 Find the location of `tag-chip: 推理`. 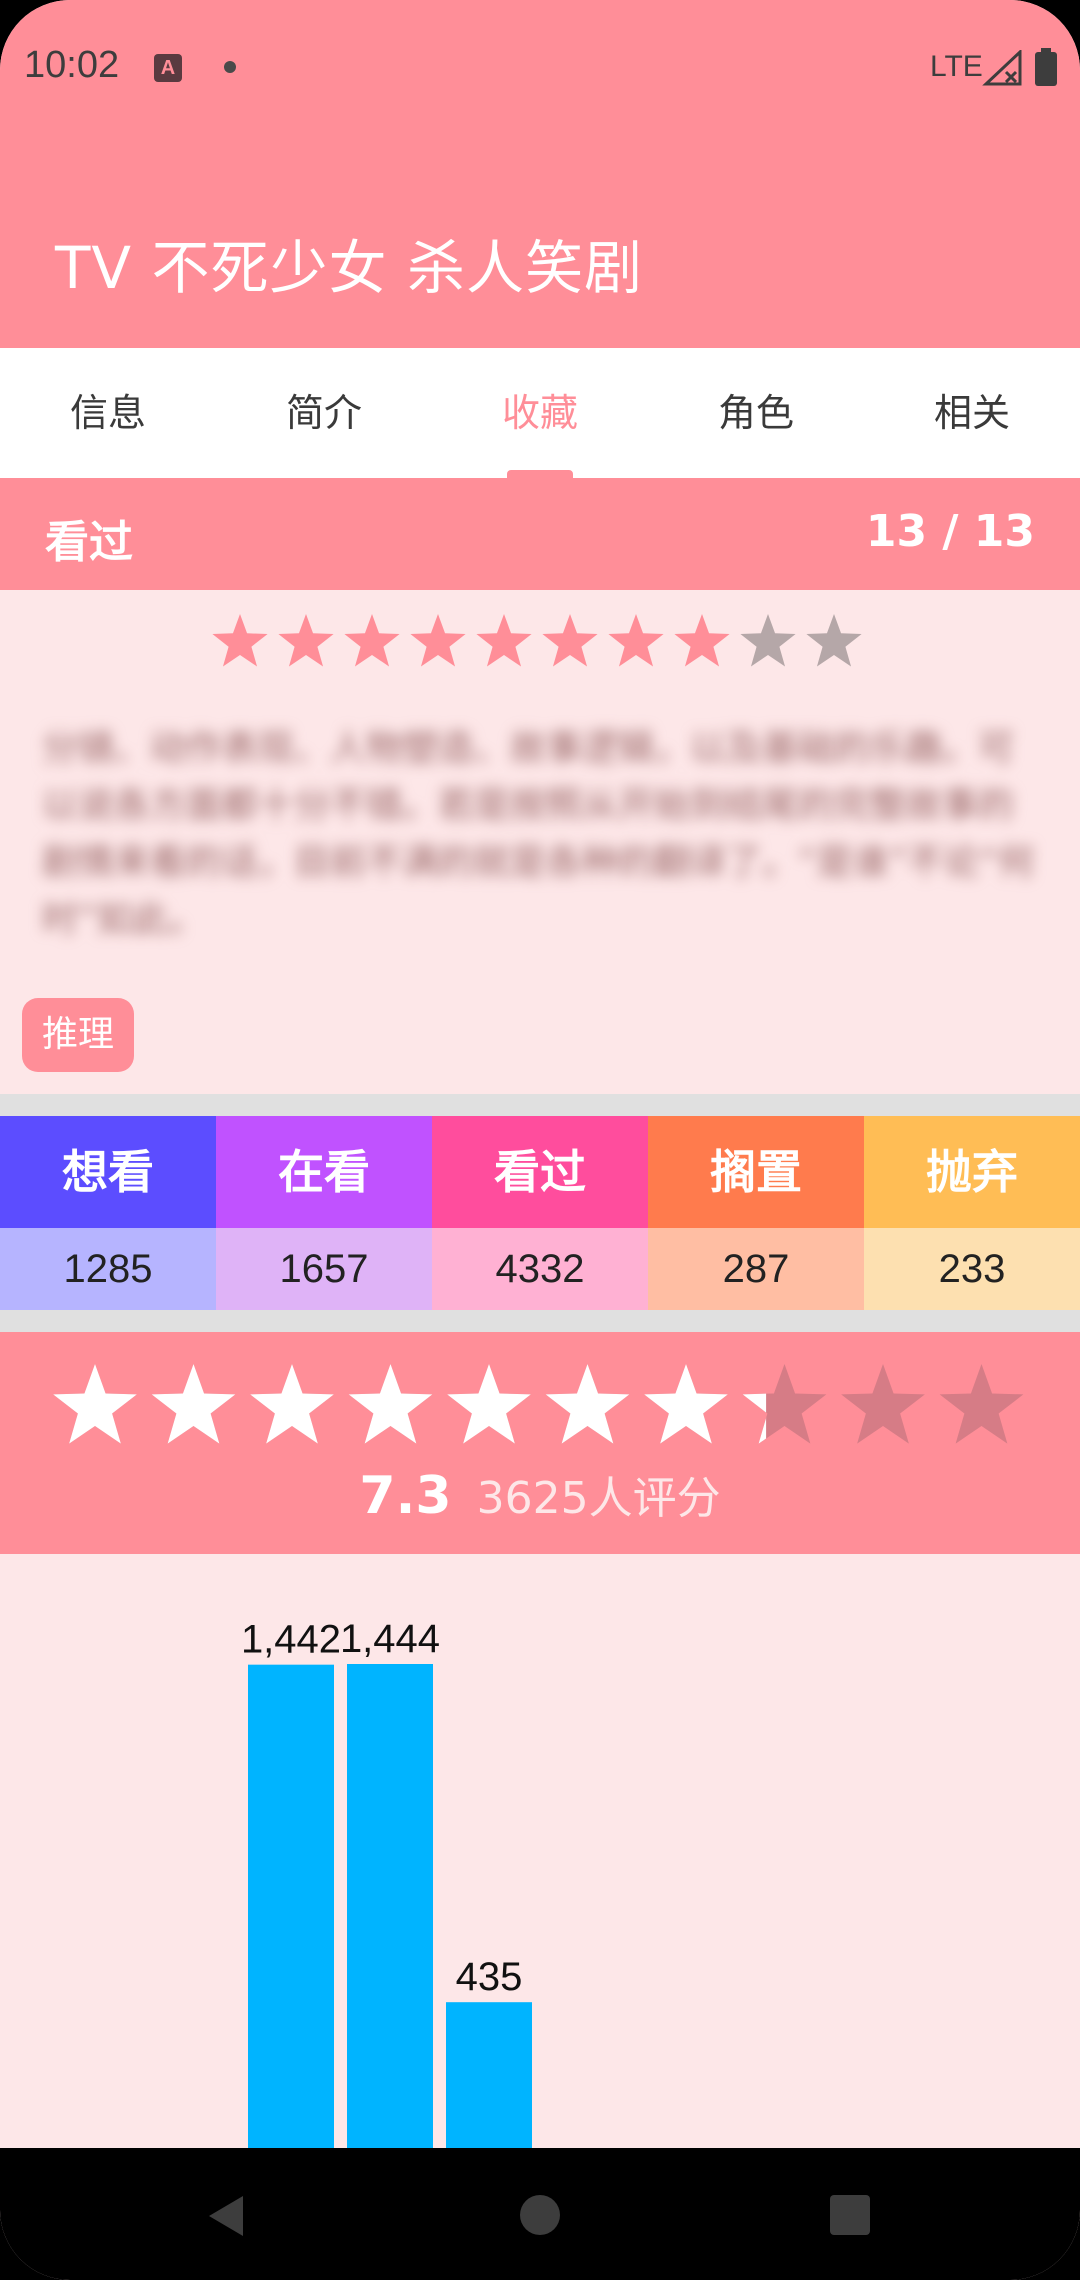

tag-chip: 推理 is located at coordinates (78, 1035).